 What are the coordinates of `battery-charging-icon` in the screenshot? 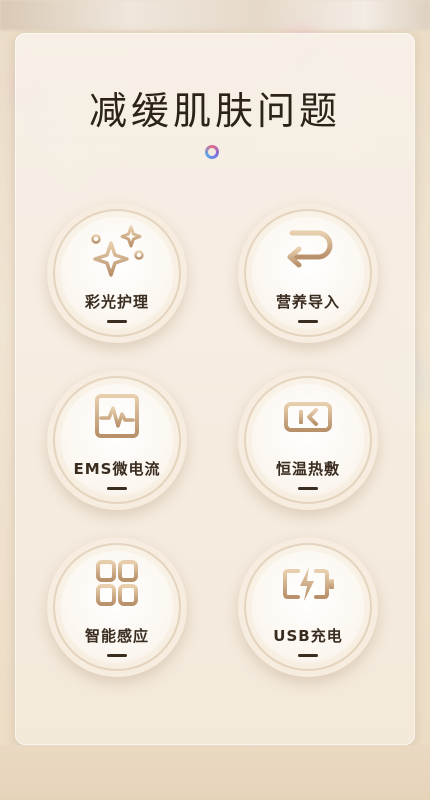 It's located at (308, 585).